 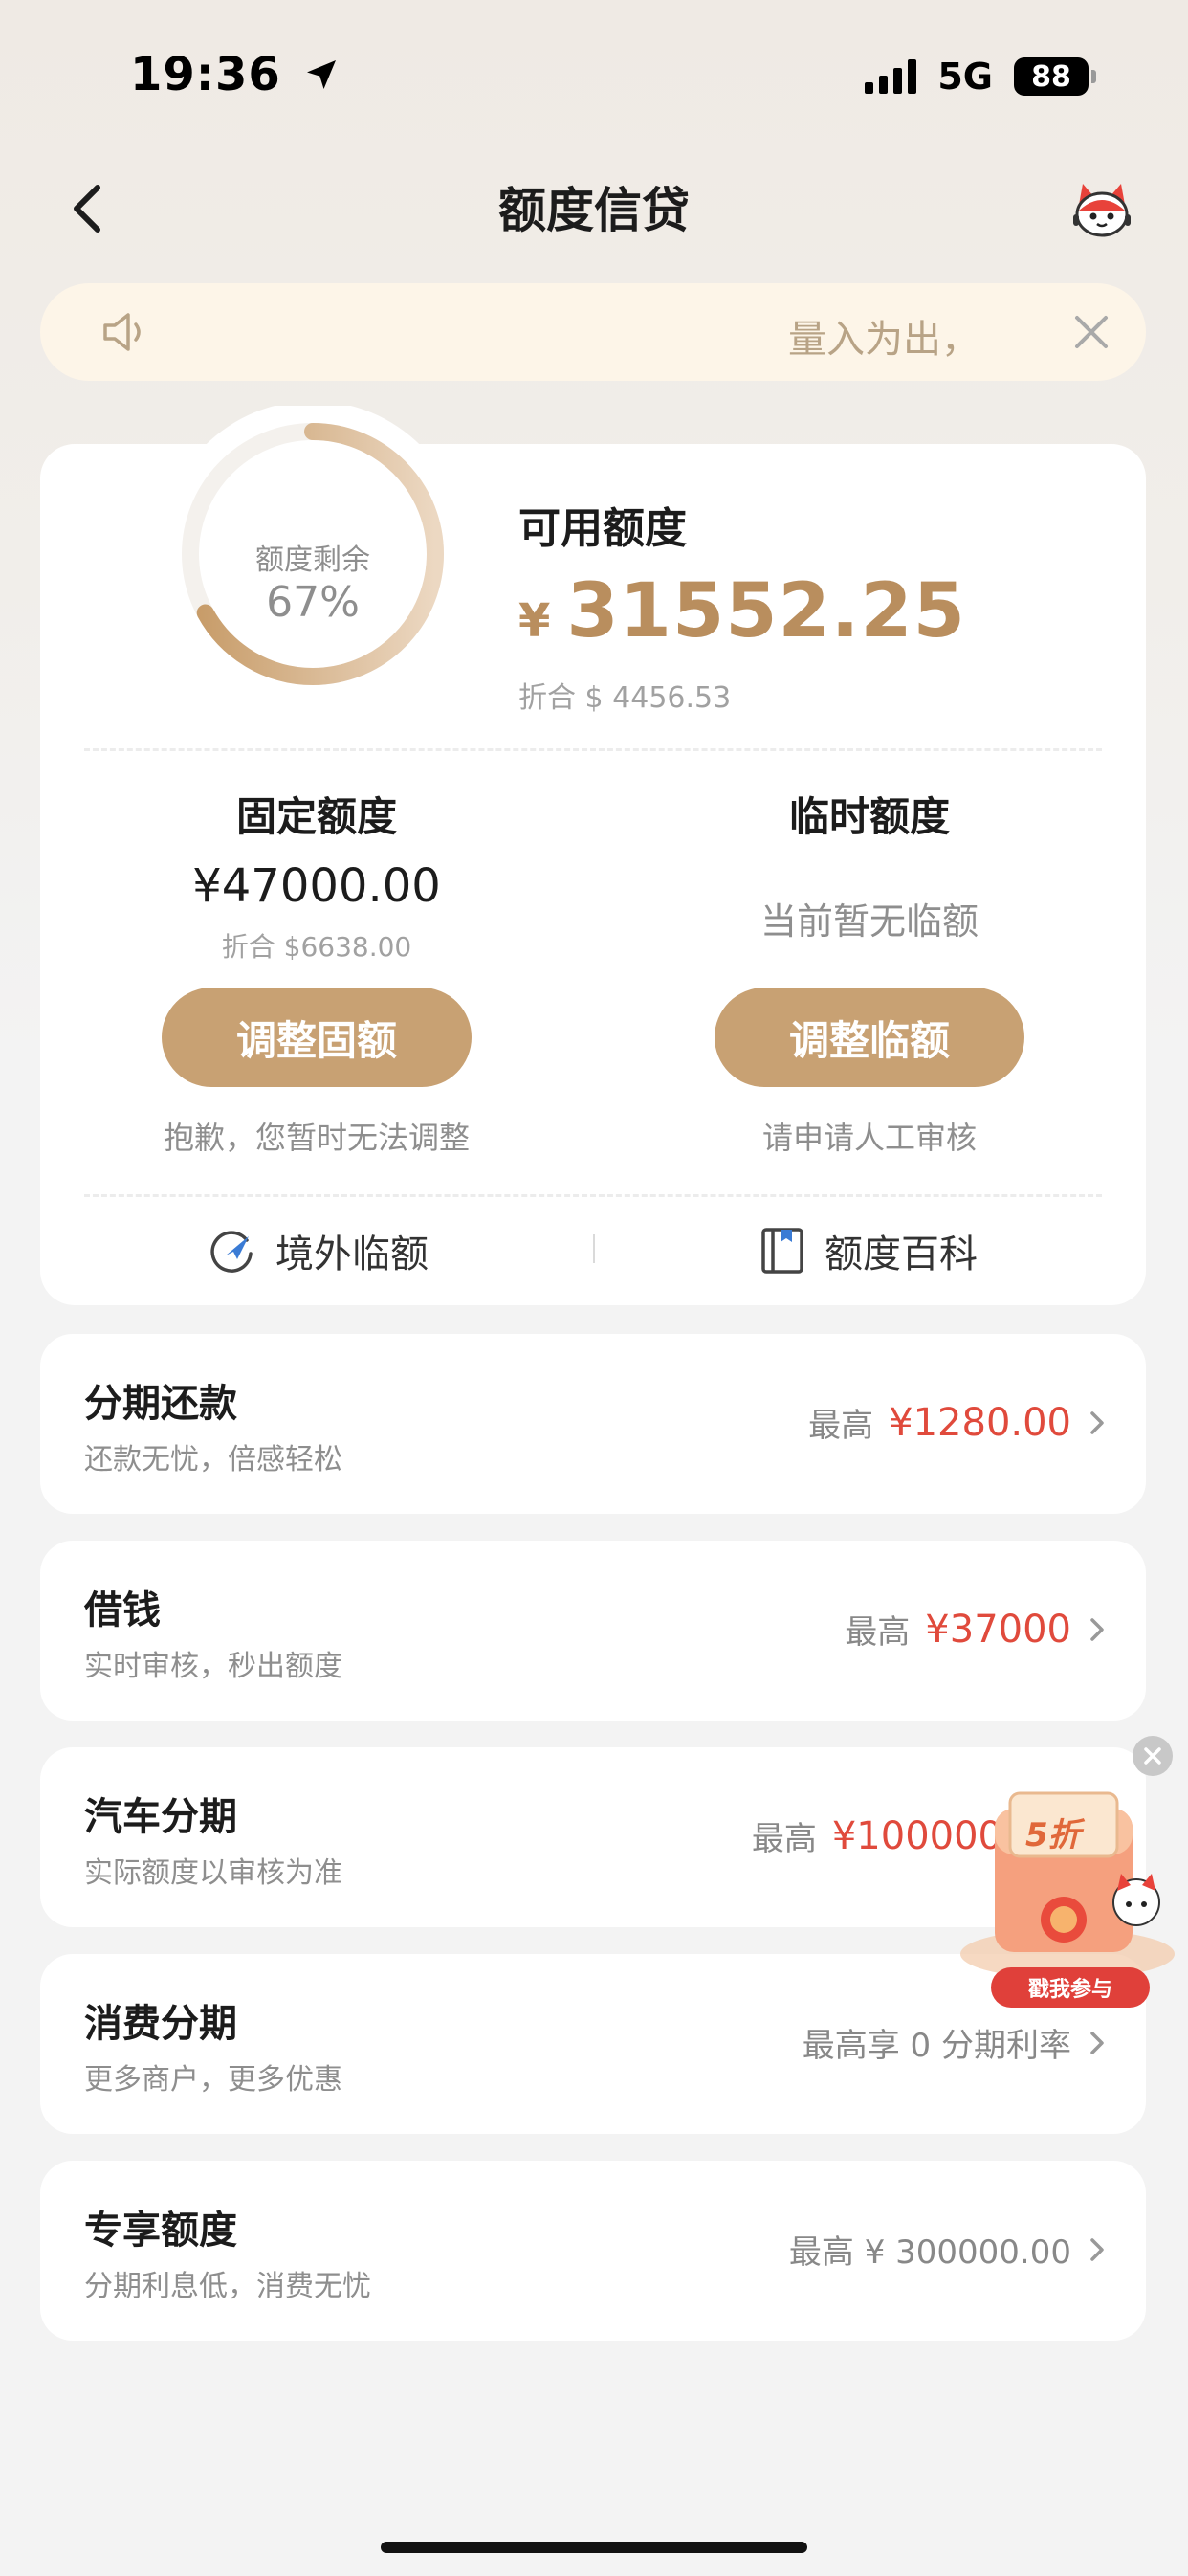 I want to click on row-subtitle: 实时审核，秒出额度, so click(x=213, y=1666).